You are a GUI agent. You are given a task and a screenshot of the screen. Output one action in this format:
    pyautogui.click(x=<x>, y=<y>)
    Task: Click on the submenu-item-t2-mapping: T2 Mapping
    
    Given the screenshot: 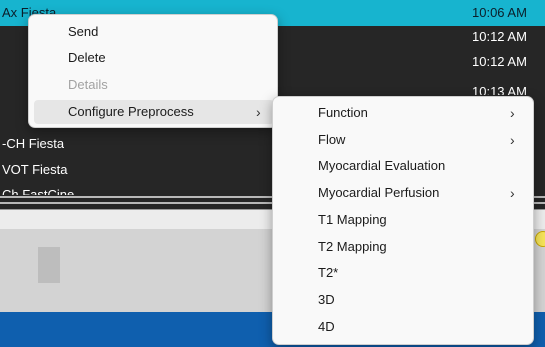 What is the action you would take?
    pyautogui.click(x=404, y=247)
    